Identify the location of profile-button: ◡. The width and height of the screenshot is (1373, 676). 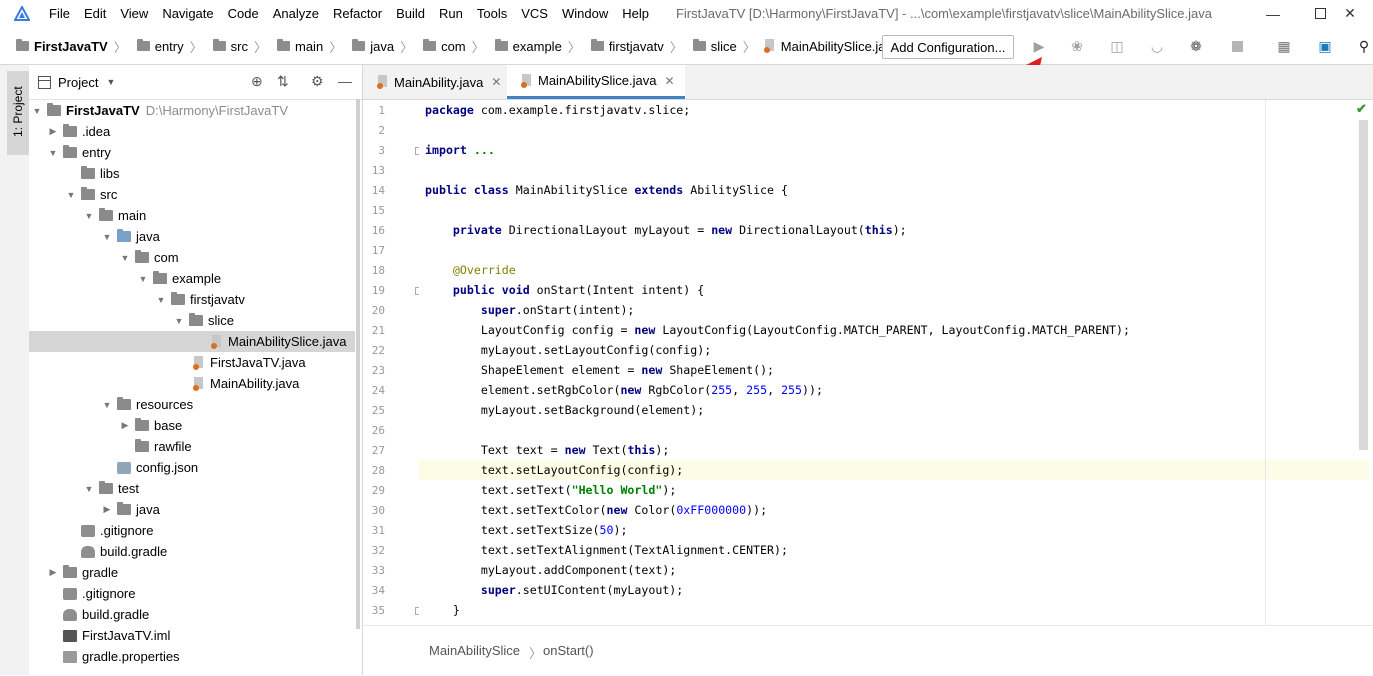
(1157, 46).